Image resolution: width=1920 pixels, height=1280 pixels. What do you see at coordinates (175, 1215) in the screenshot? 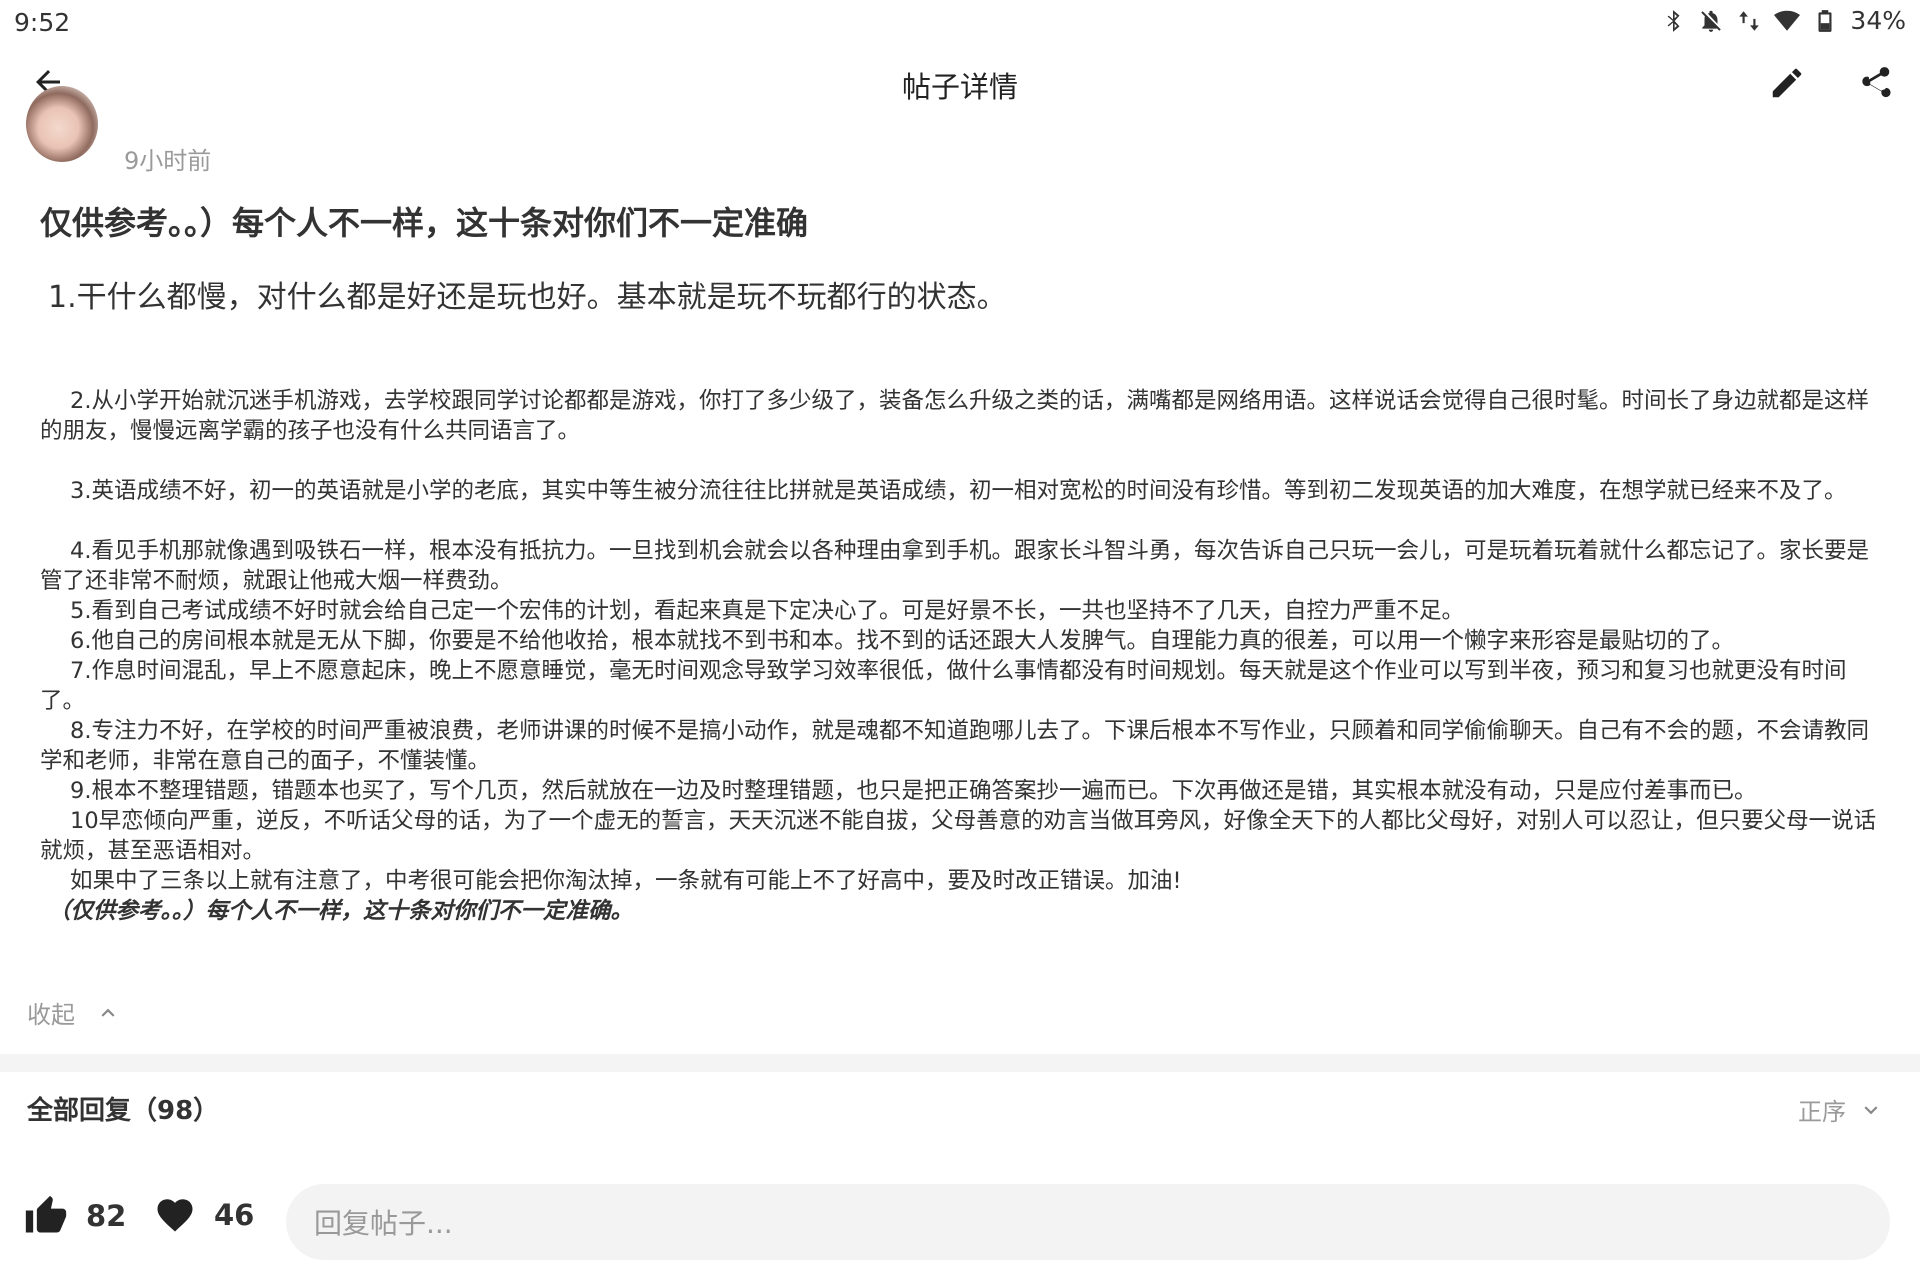
I see `heart-icon` at bounding box center [175, 1215].